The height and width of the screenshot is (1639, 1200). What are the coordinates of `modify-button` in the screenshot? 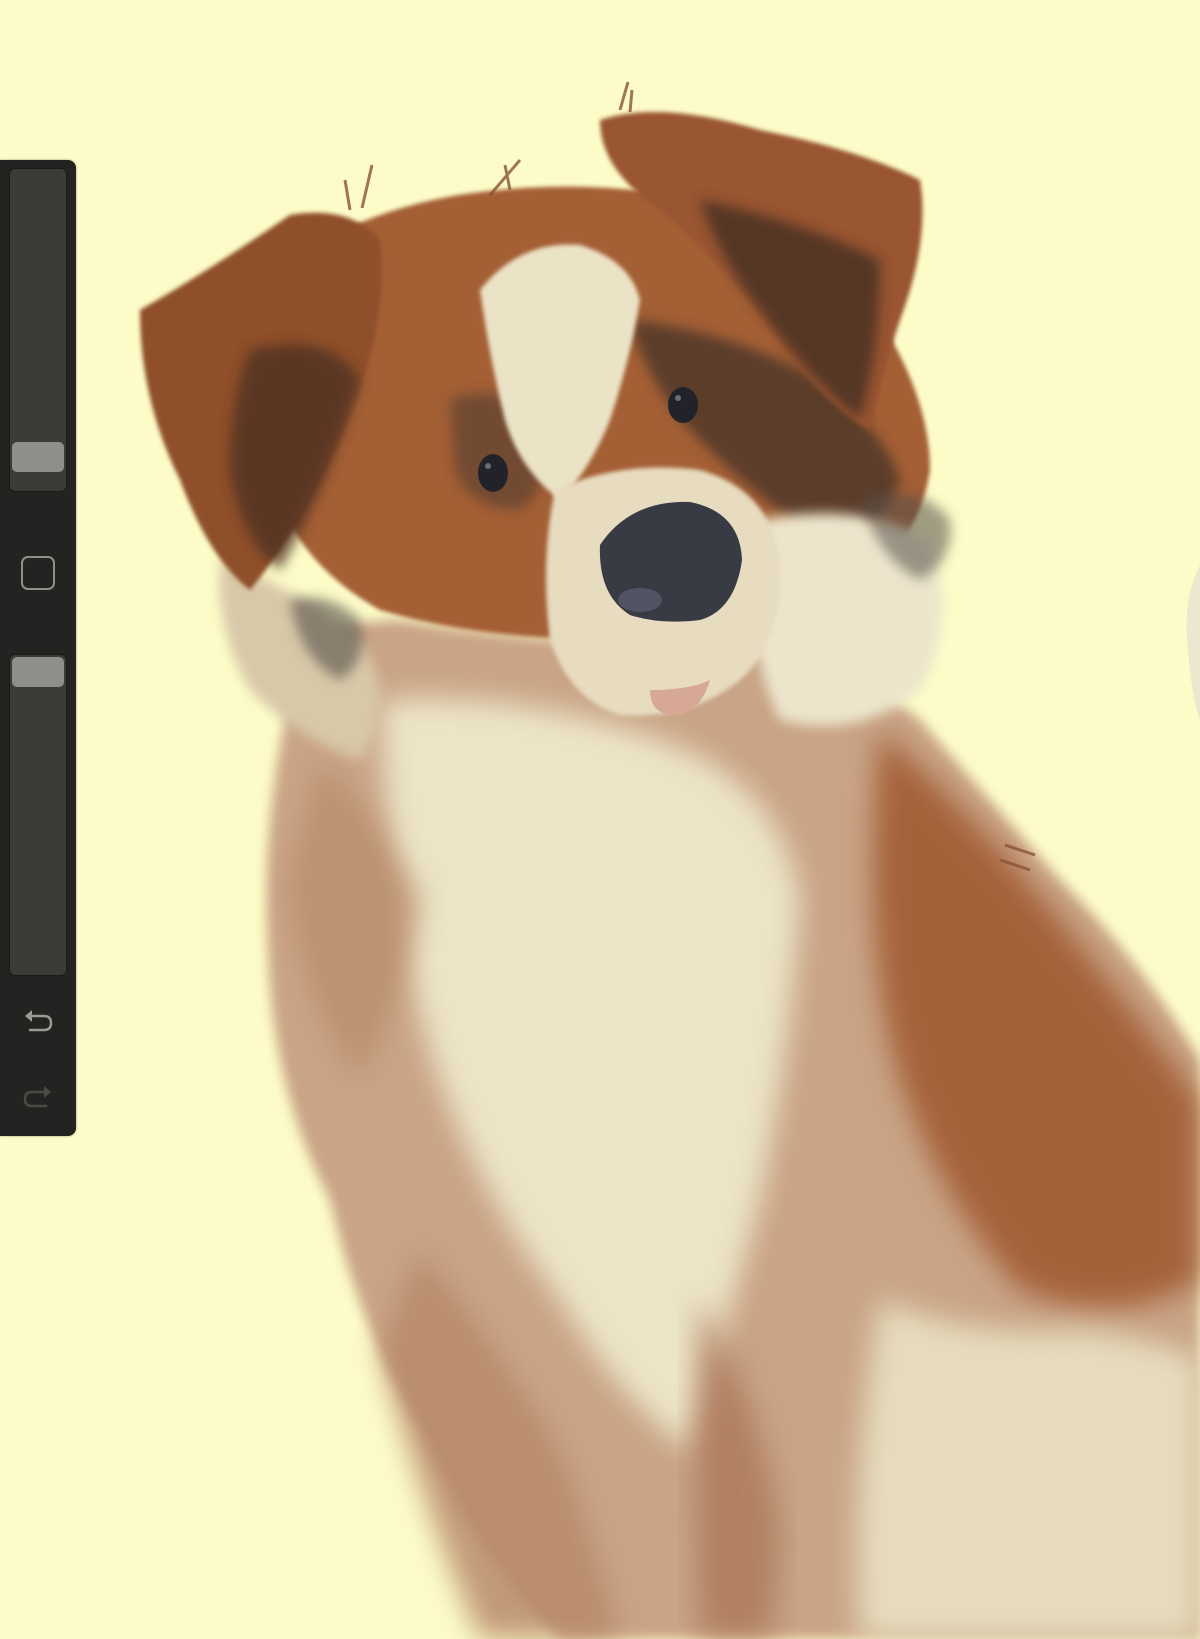 It's located at (38, 573).